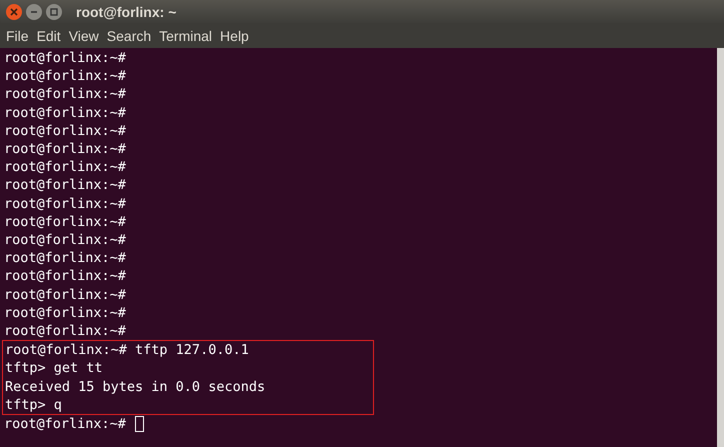 The image size is (724, 447). I want to click on terminal-line: root@forlinx:~# tftp 127.0.0.1, so click(127, 350).